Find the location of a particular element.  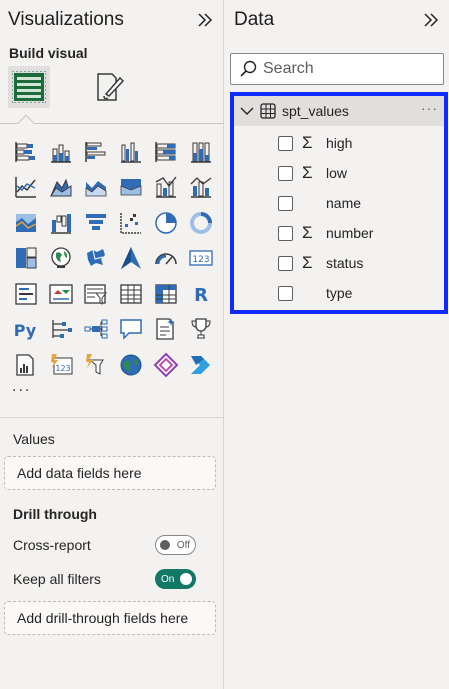

keep-all-filters-toggle: On is located at coordinates (175, 579).